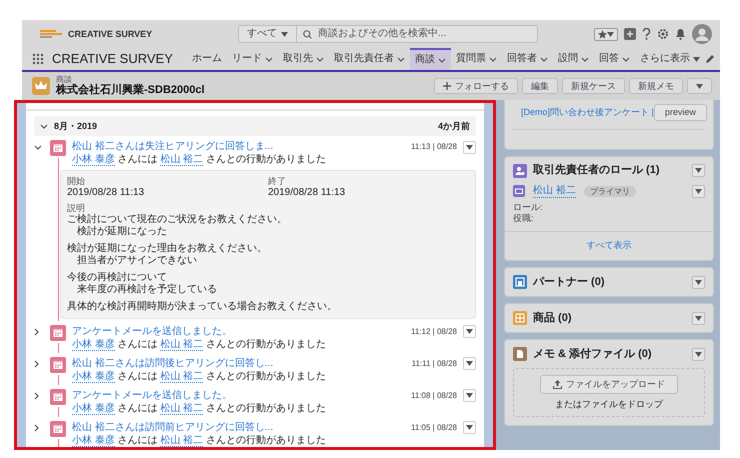 Image resolution: width=740 pixels, height=458 pixels. I want to click on card-title: メモ & 添付ファイル (0), so click(592, 354).